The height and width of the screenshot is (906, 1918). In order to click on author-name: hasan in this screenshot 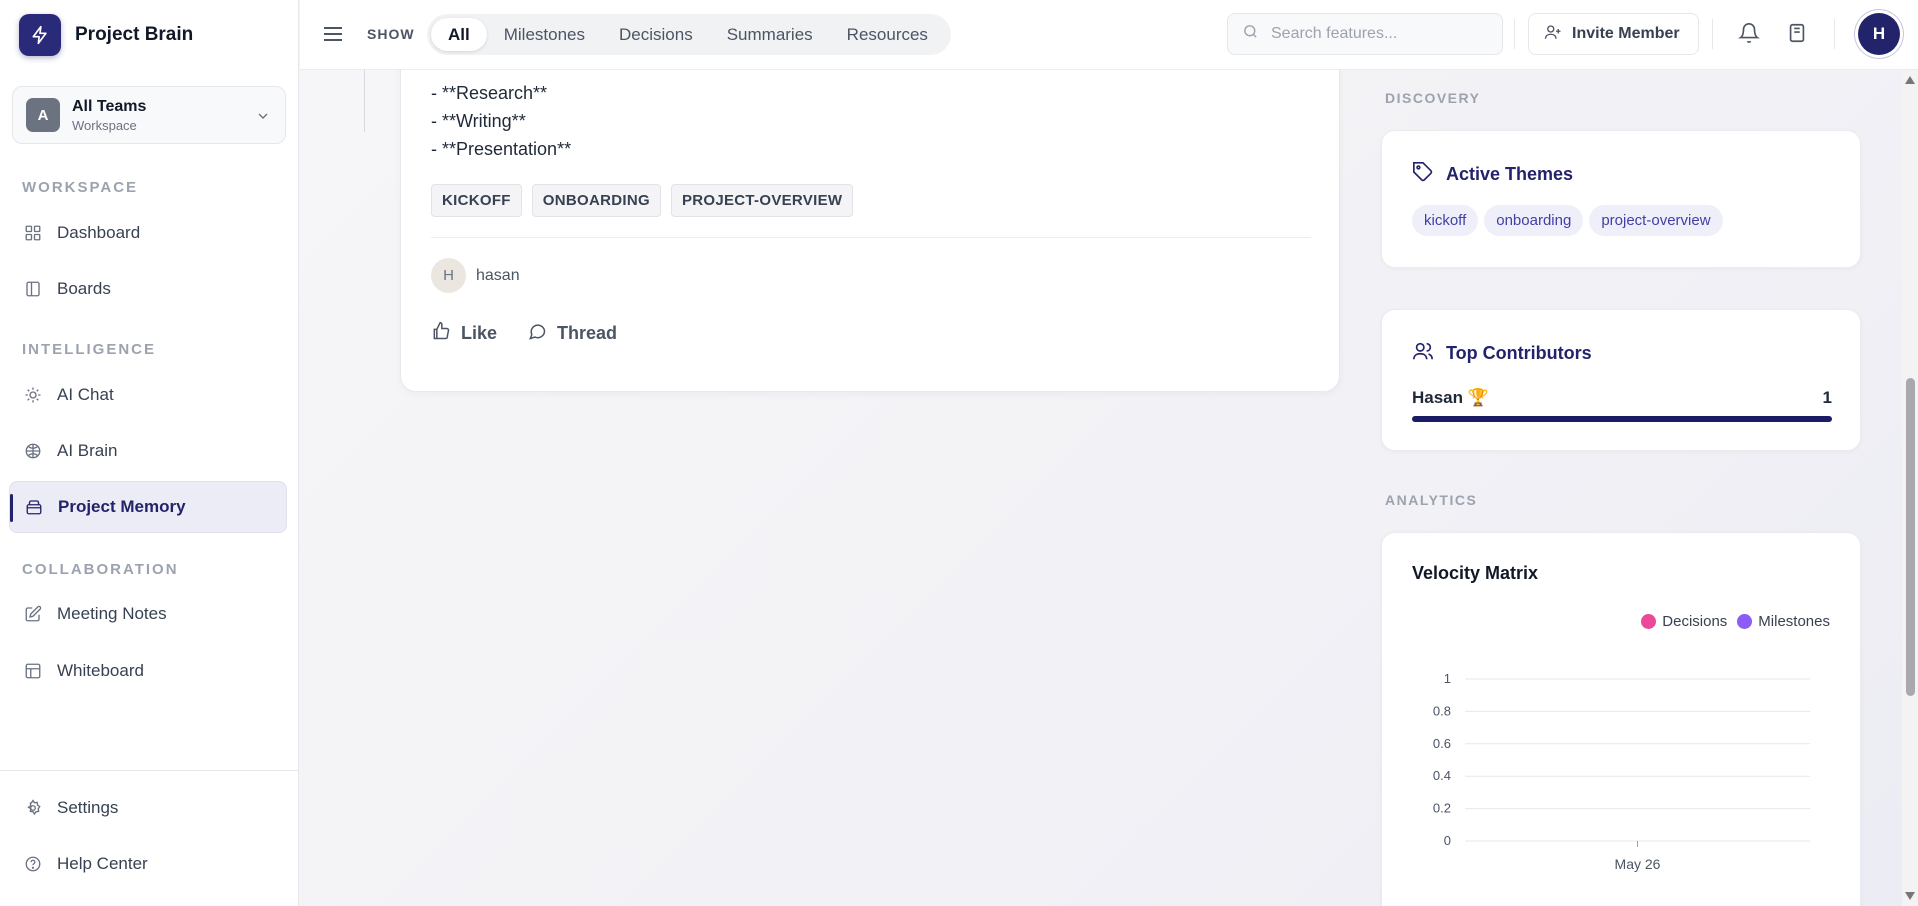, I will do `click(498, 275)`.